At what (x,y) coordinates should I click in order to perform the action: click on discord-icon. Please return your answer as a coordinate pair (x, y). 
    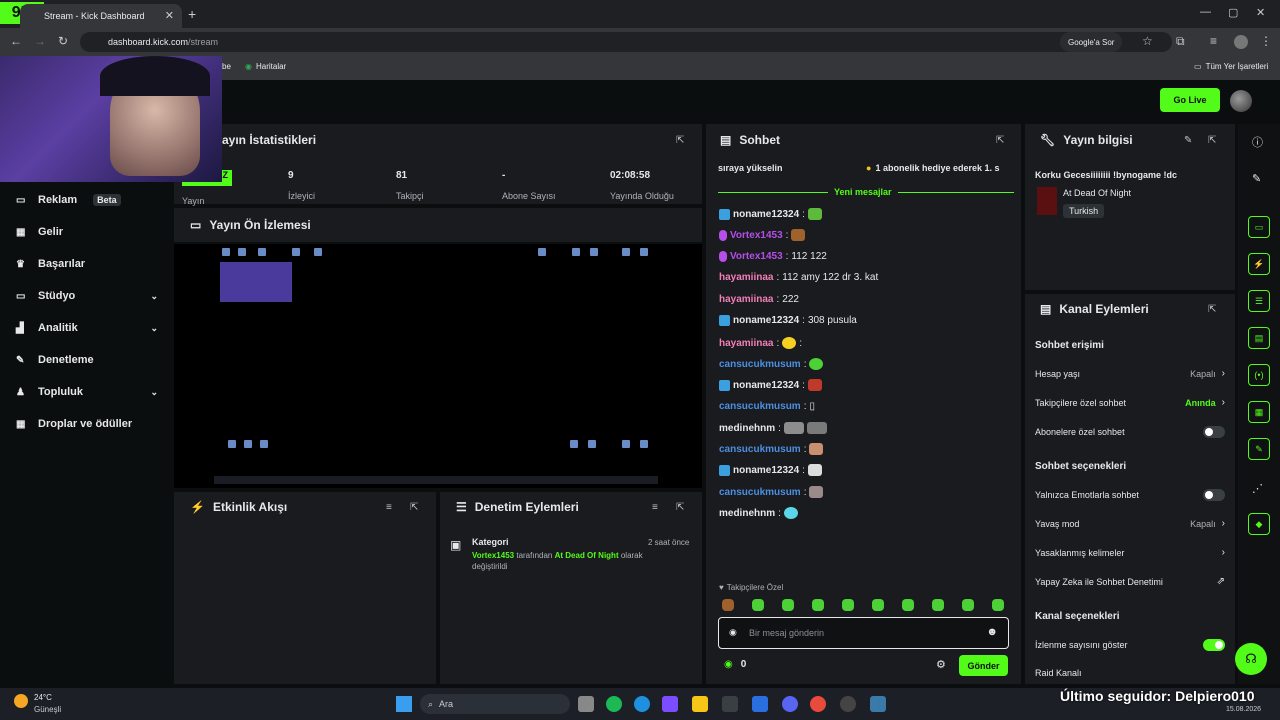
    Looking at the image, I should click on (790, 704).